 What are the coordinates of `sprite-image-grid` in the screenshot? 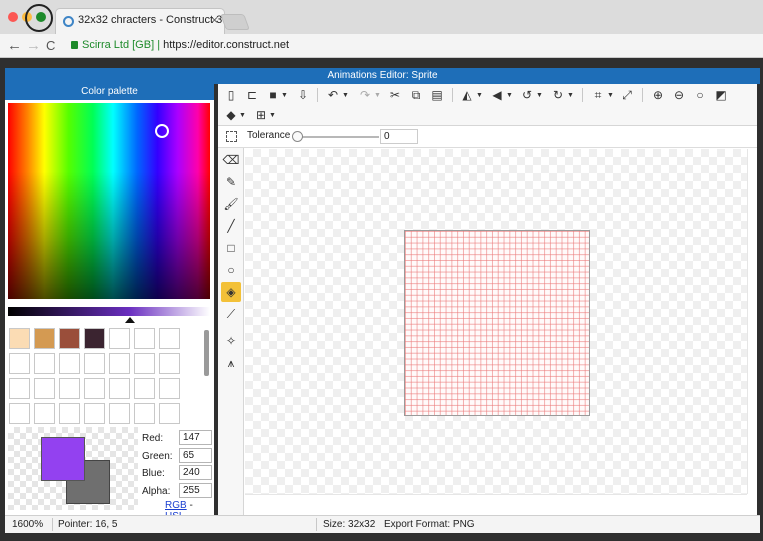 It's located at (497, 323).